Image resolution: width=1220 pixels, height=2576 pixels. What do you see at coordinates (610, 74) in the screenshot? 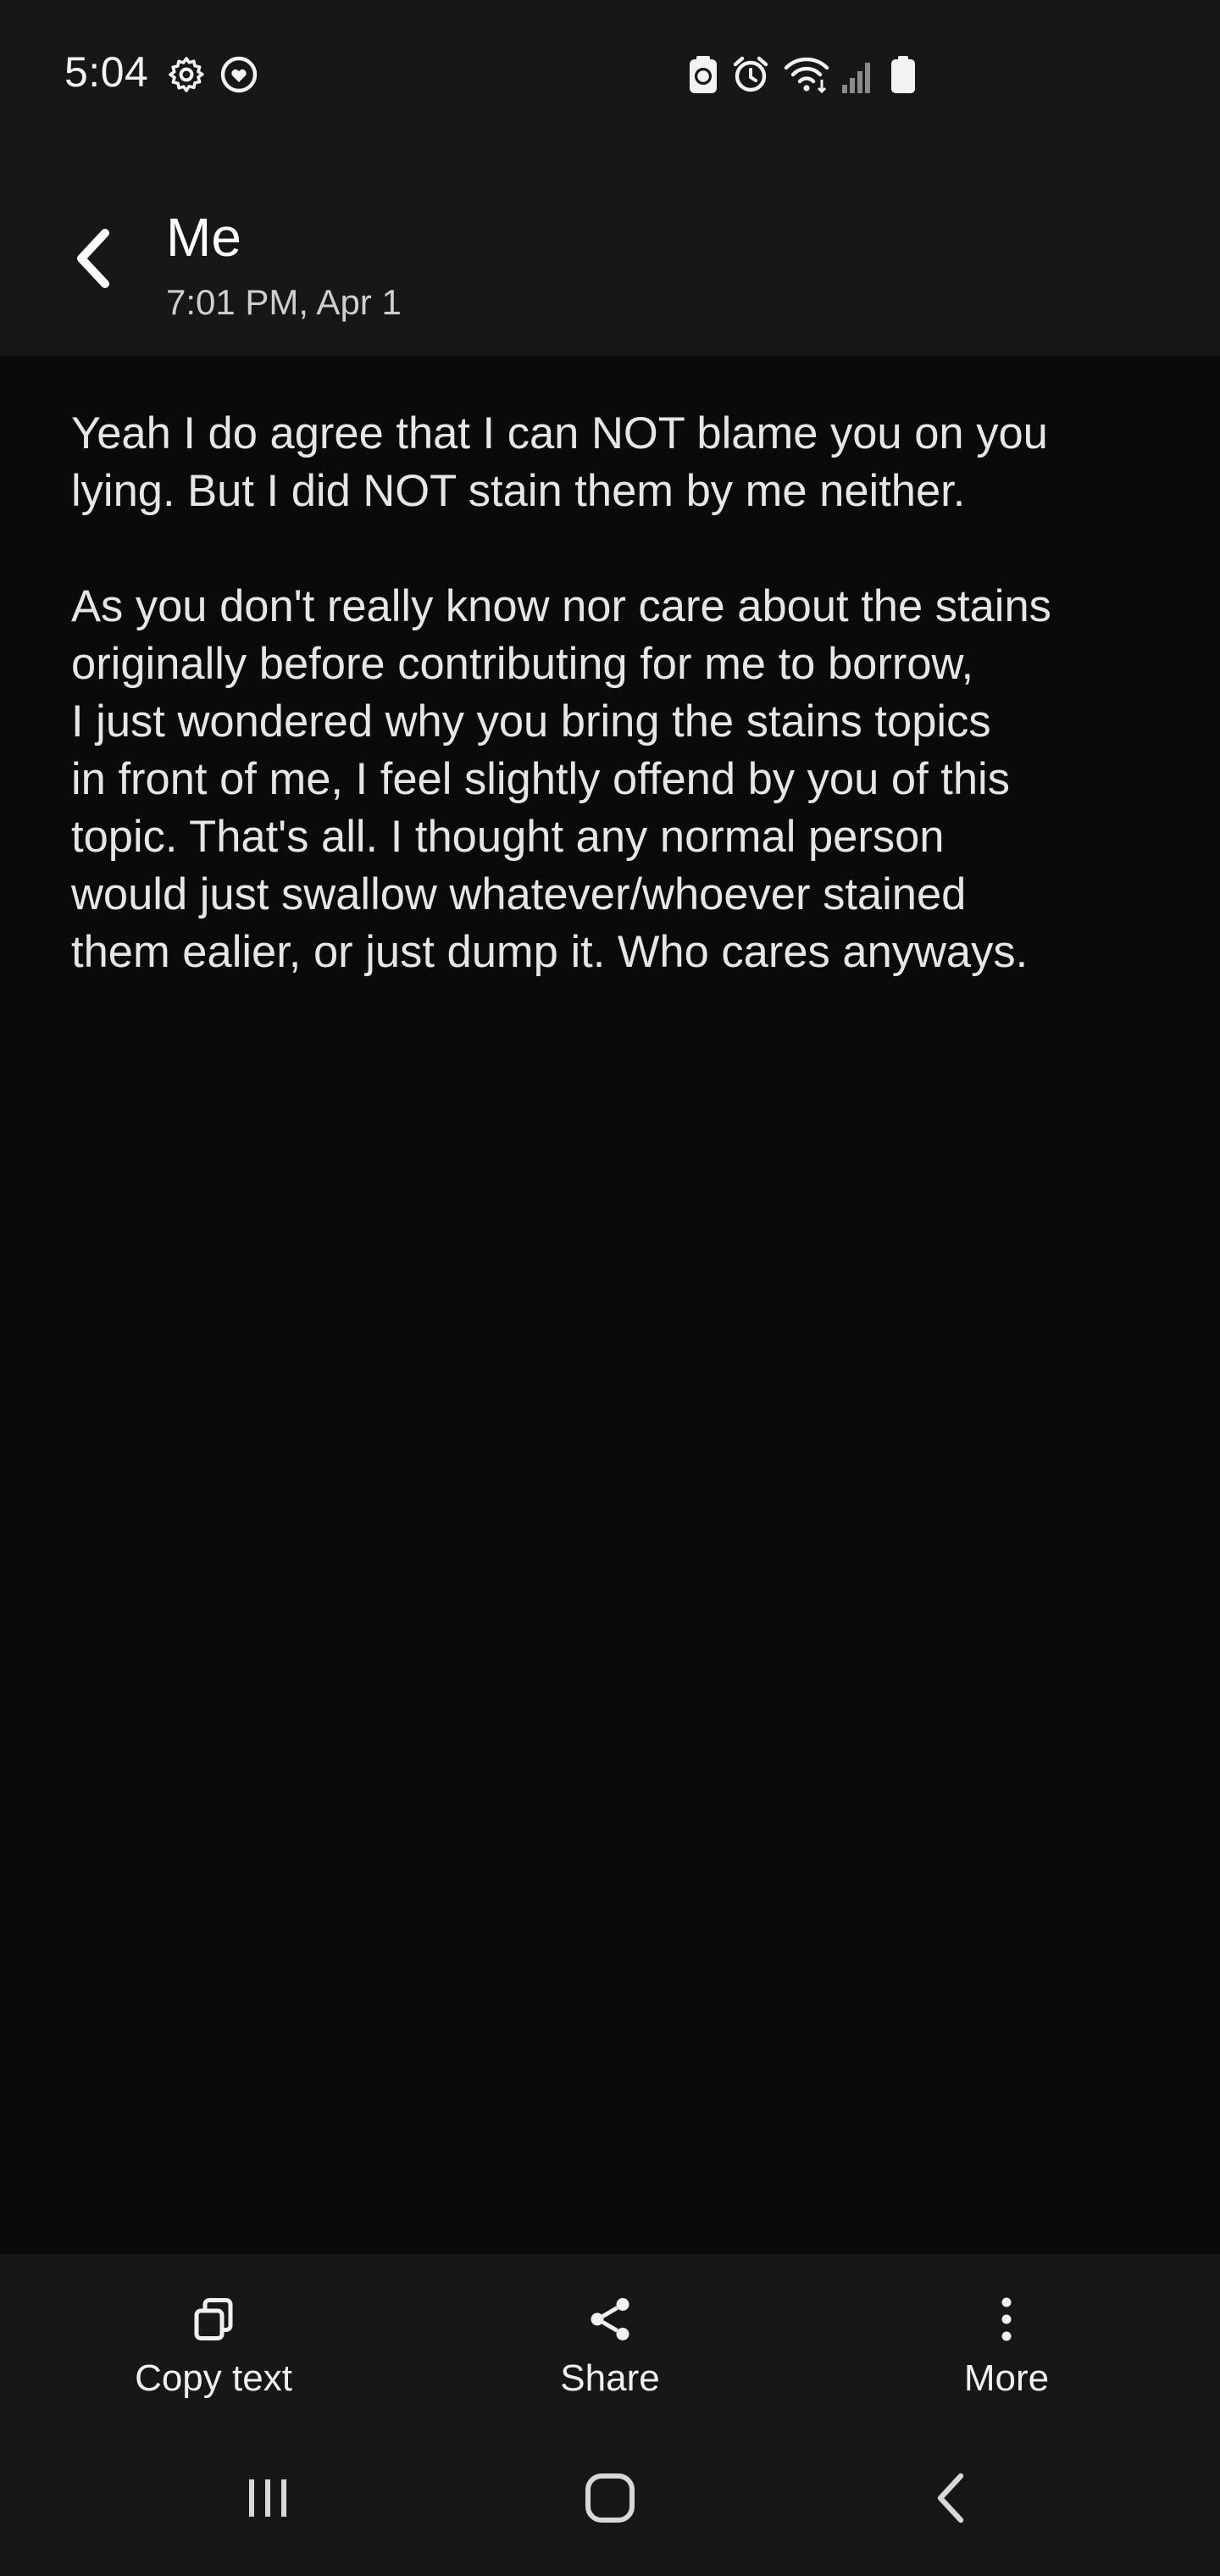
I see `status-bar: 5:04` at bounding box center [610, 74].